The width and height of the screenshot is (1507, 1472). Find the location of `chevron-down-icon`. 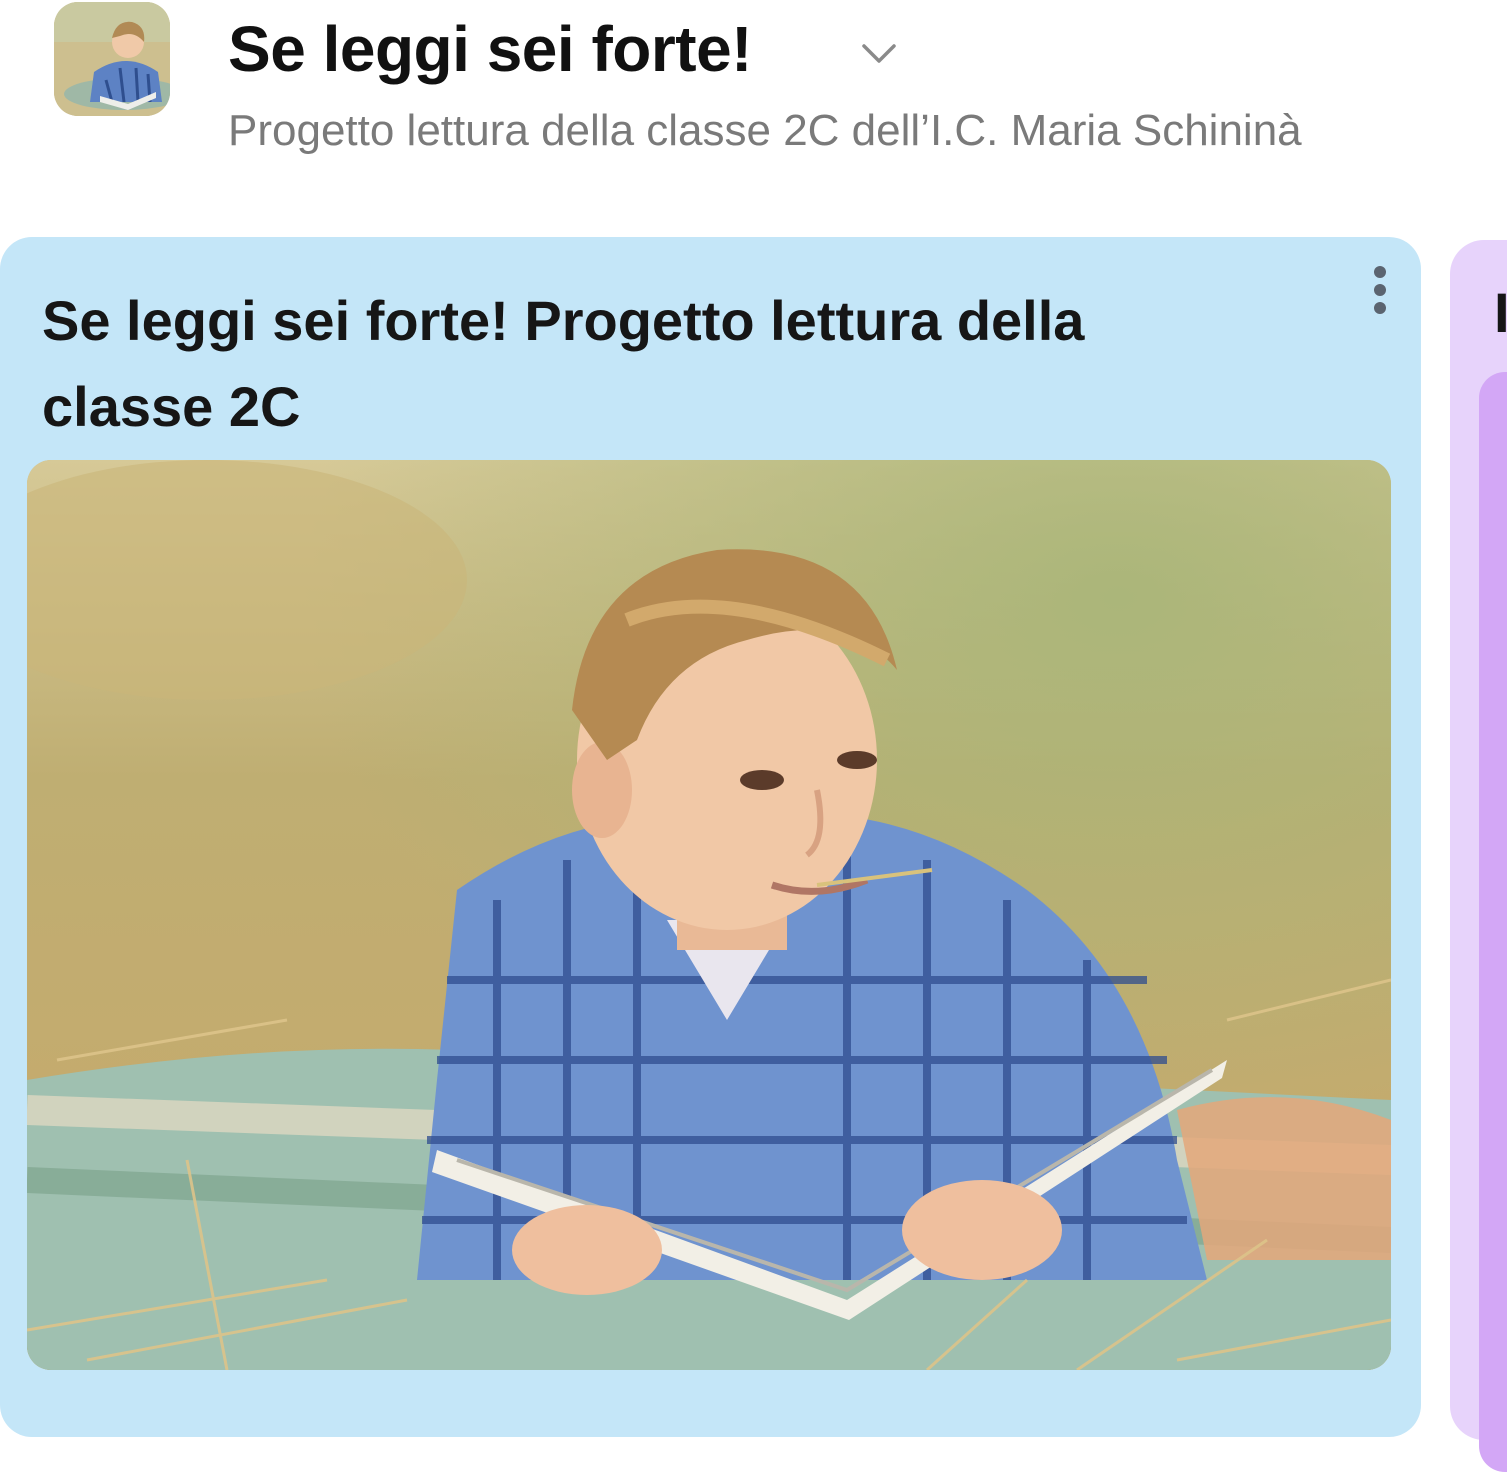

chevron-down-icon is located at coordinates (879, 53).